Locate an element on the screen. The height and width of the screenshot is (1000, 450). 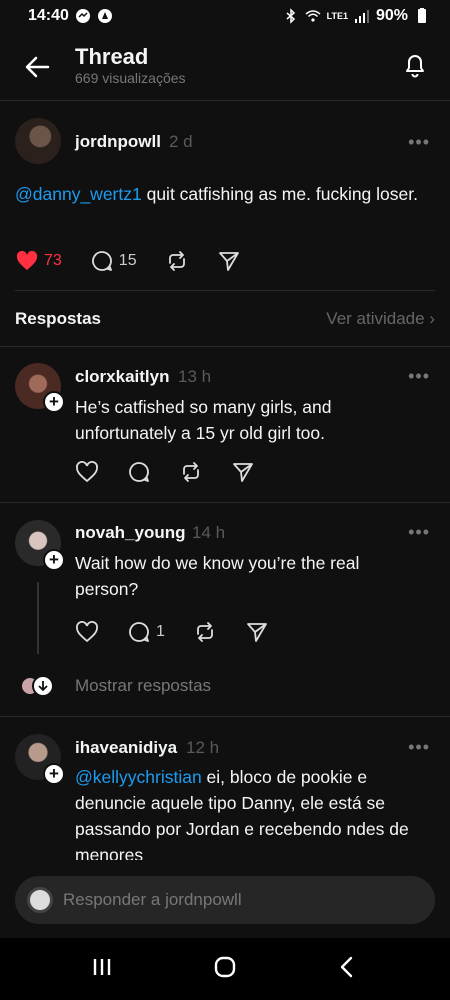
recents-button is located at coordinates (102, 969).